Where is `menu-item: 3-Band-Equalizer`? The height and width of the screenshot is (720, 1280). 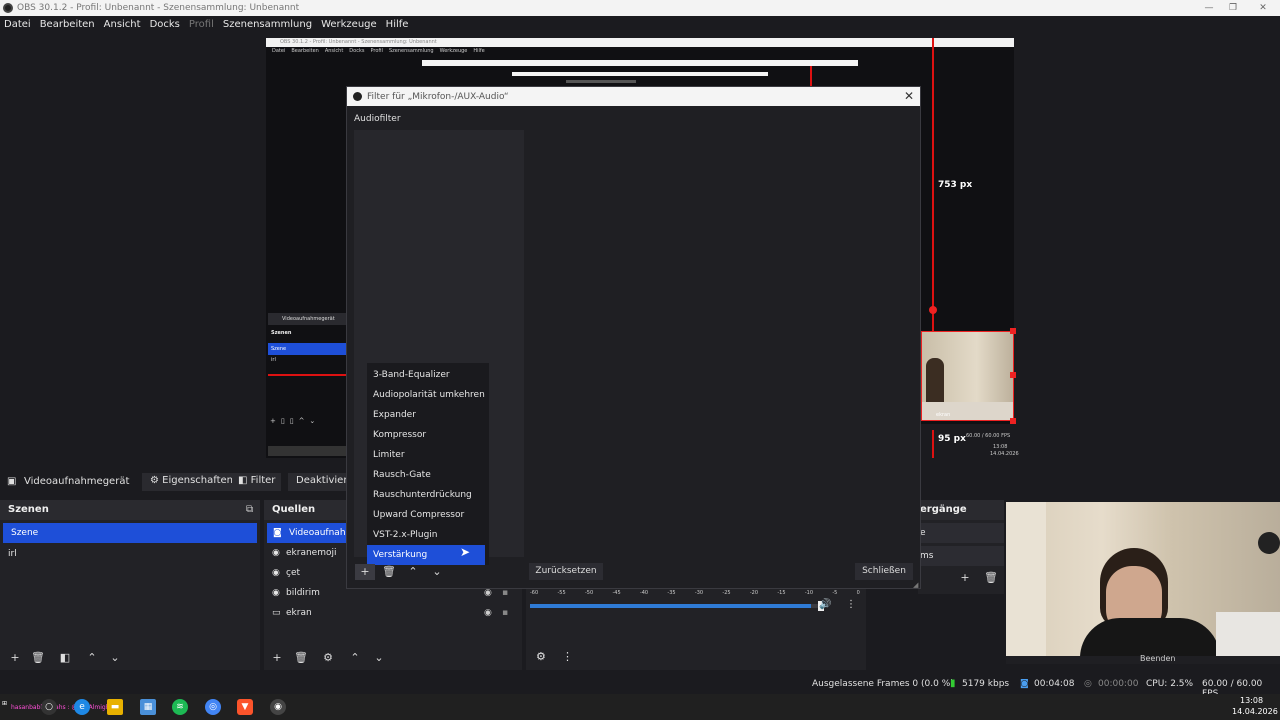 menu-item: 3-Band-Equalizer is located at coordinates (428, 375).